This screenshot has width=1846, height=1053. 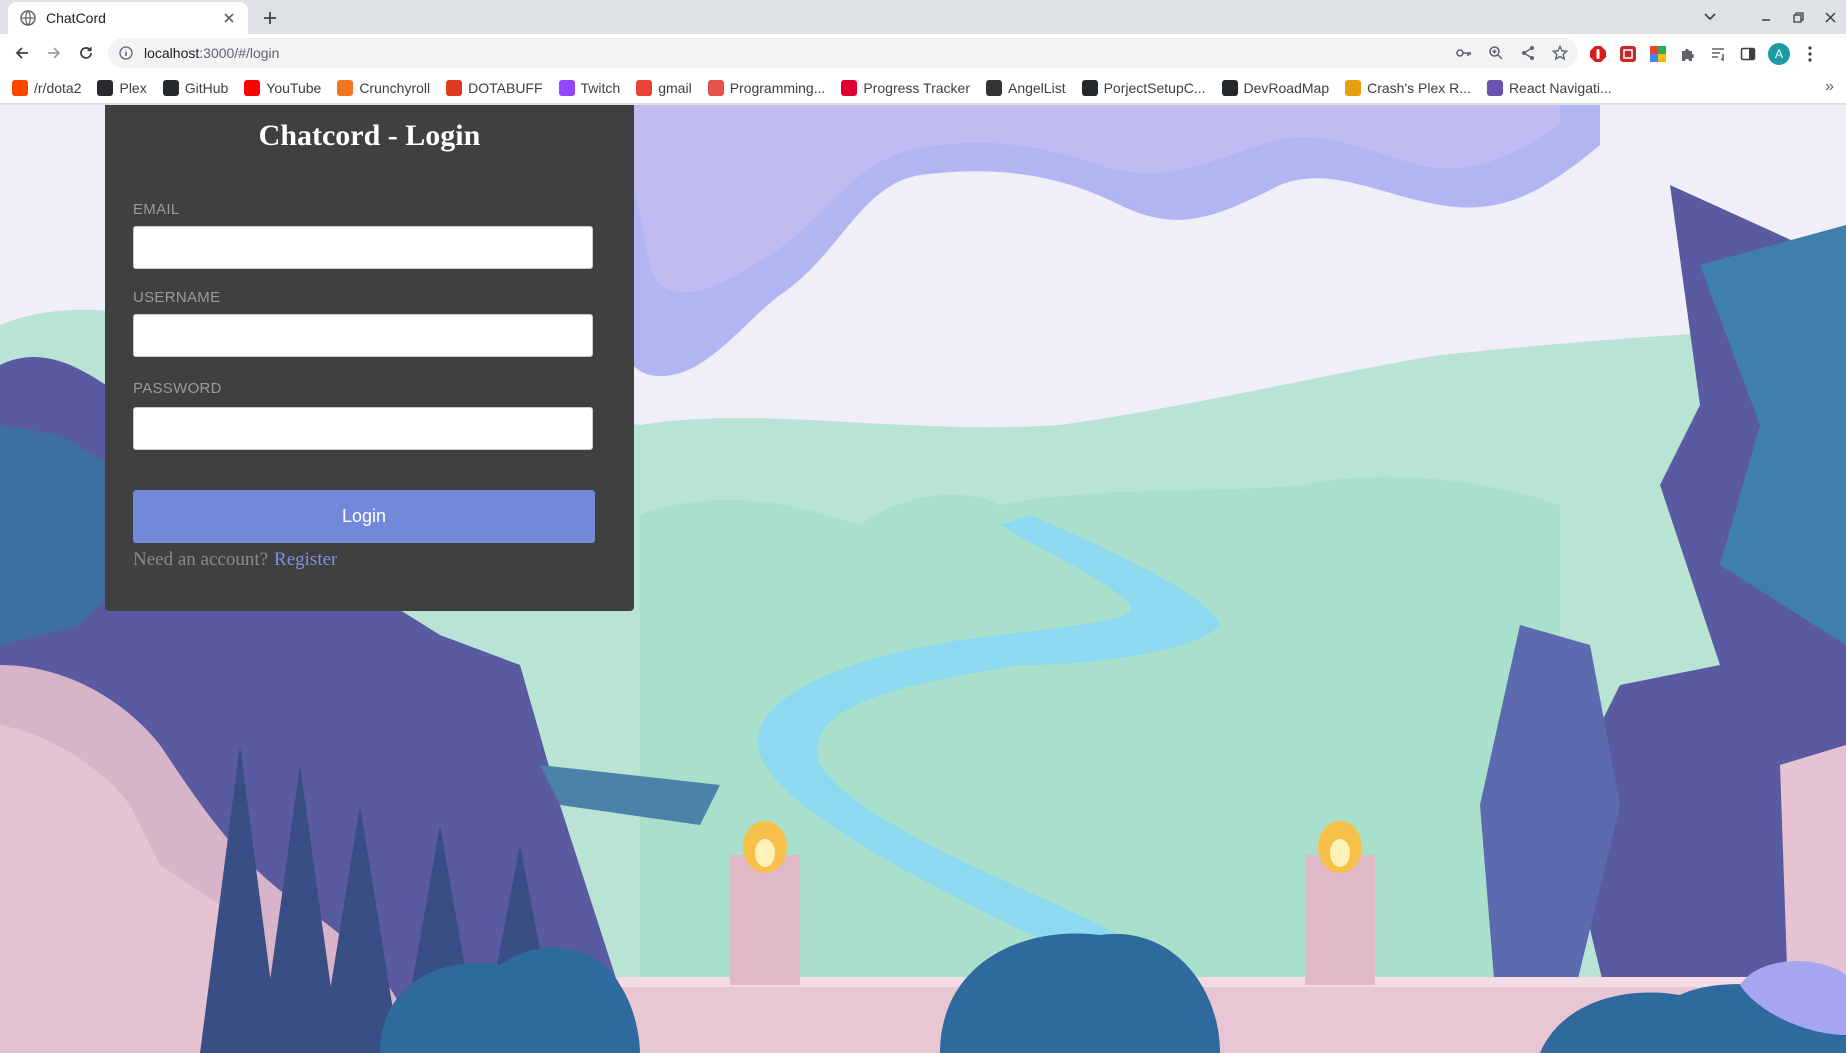 I want to click on username-label: USERNAME, so click(x=177, y=297).